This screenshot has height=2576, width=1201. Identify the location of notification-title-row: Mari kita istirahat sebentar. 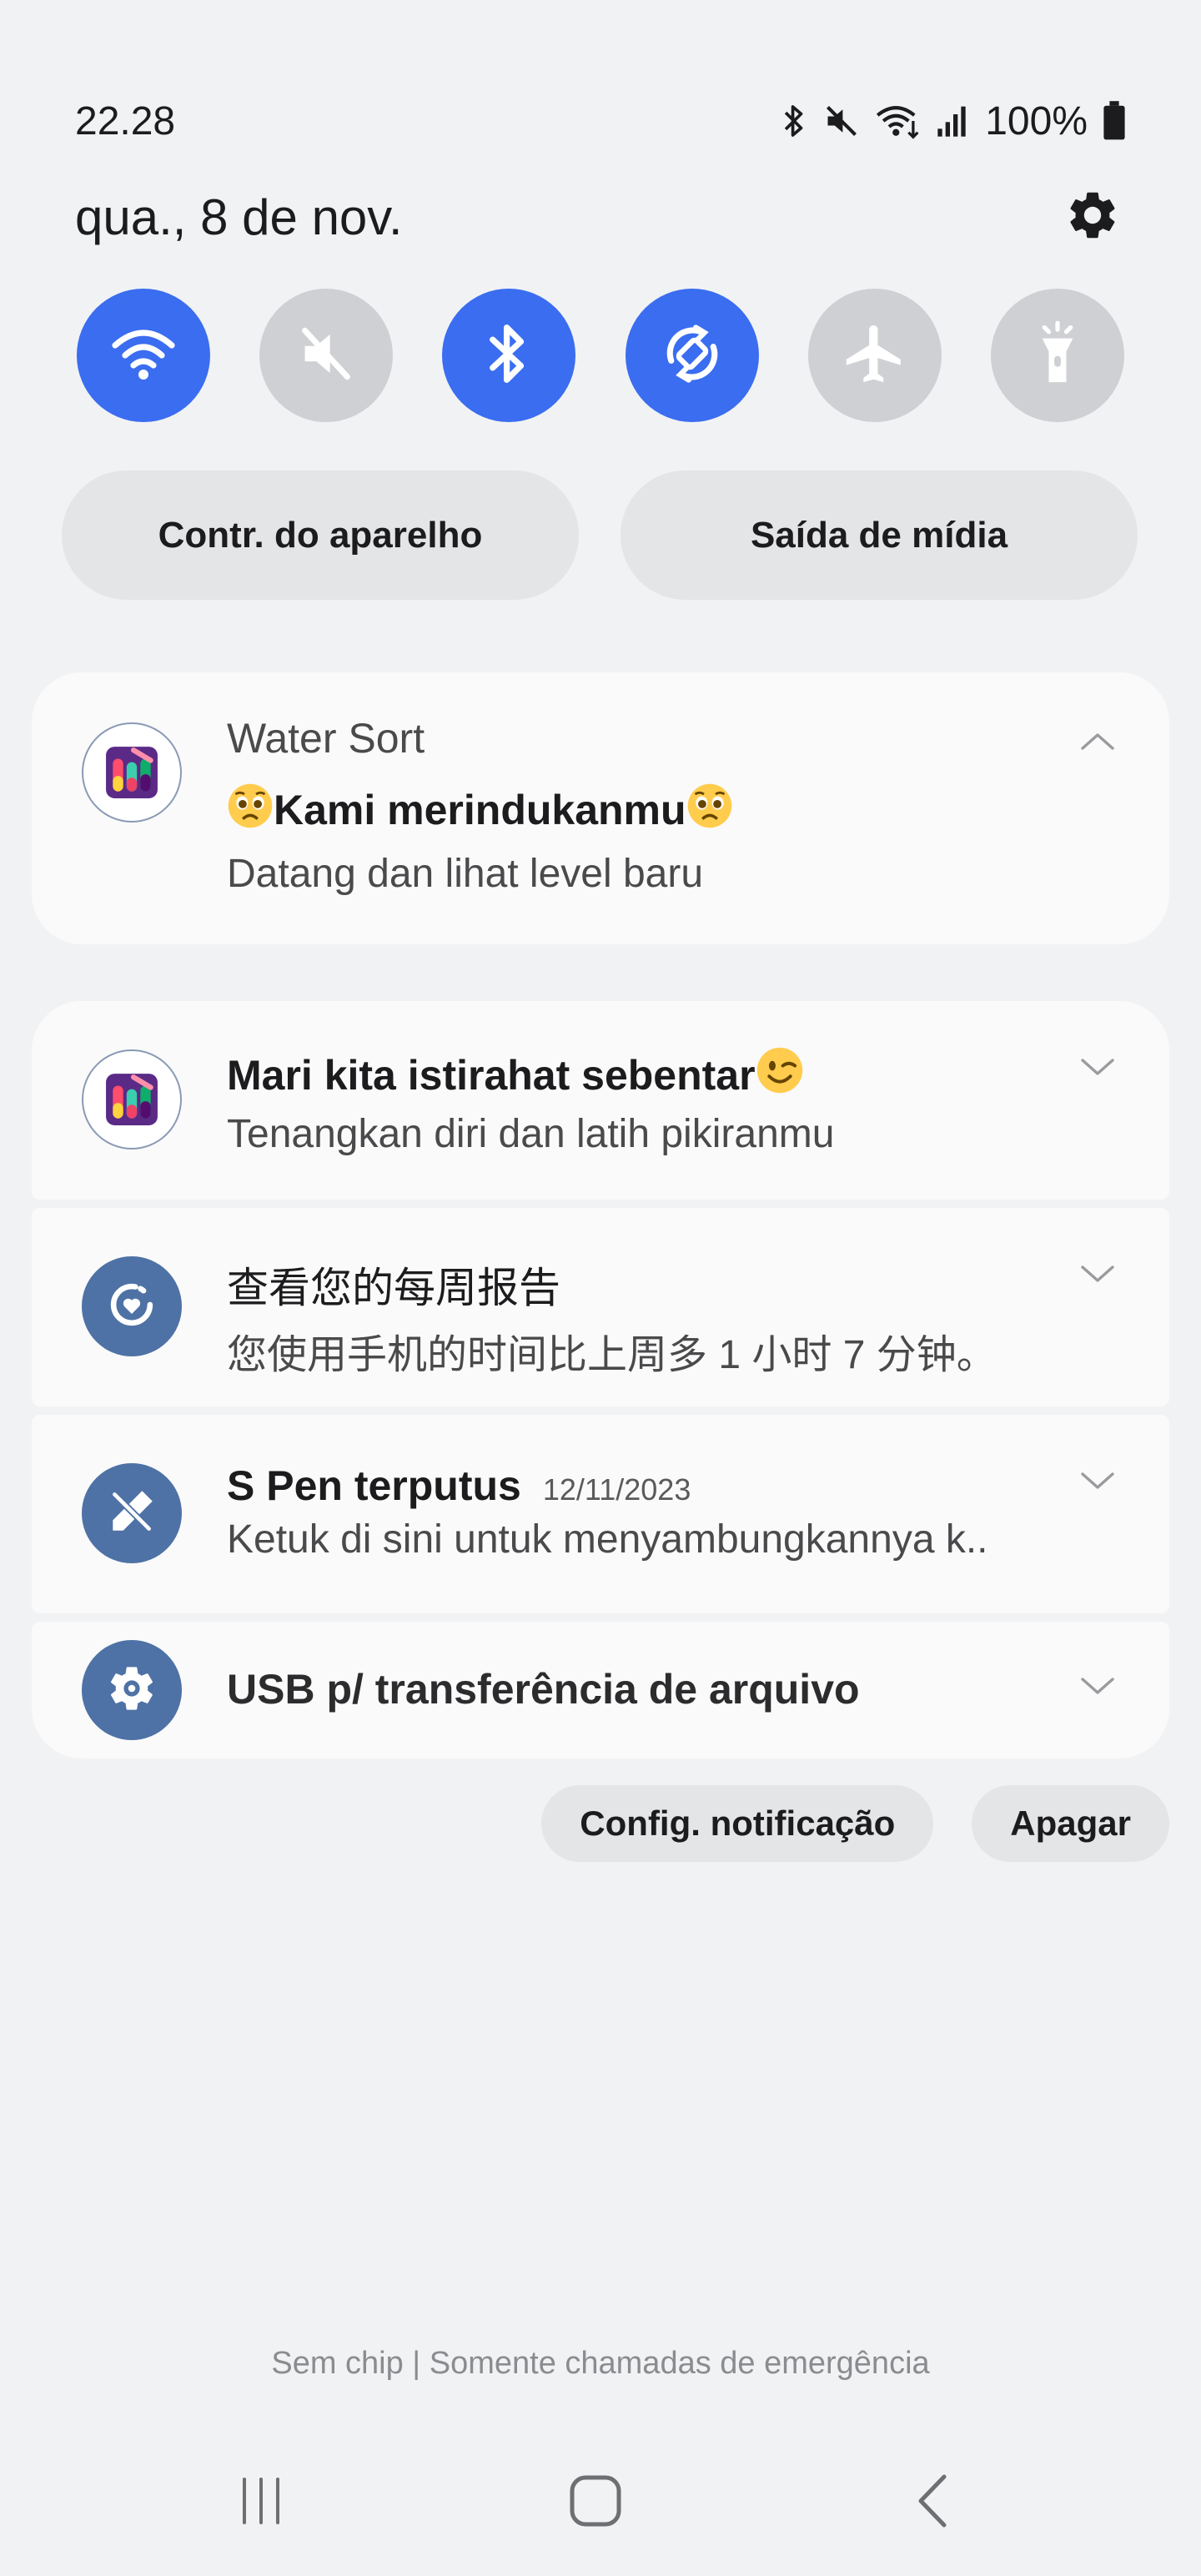
(640, 1075).